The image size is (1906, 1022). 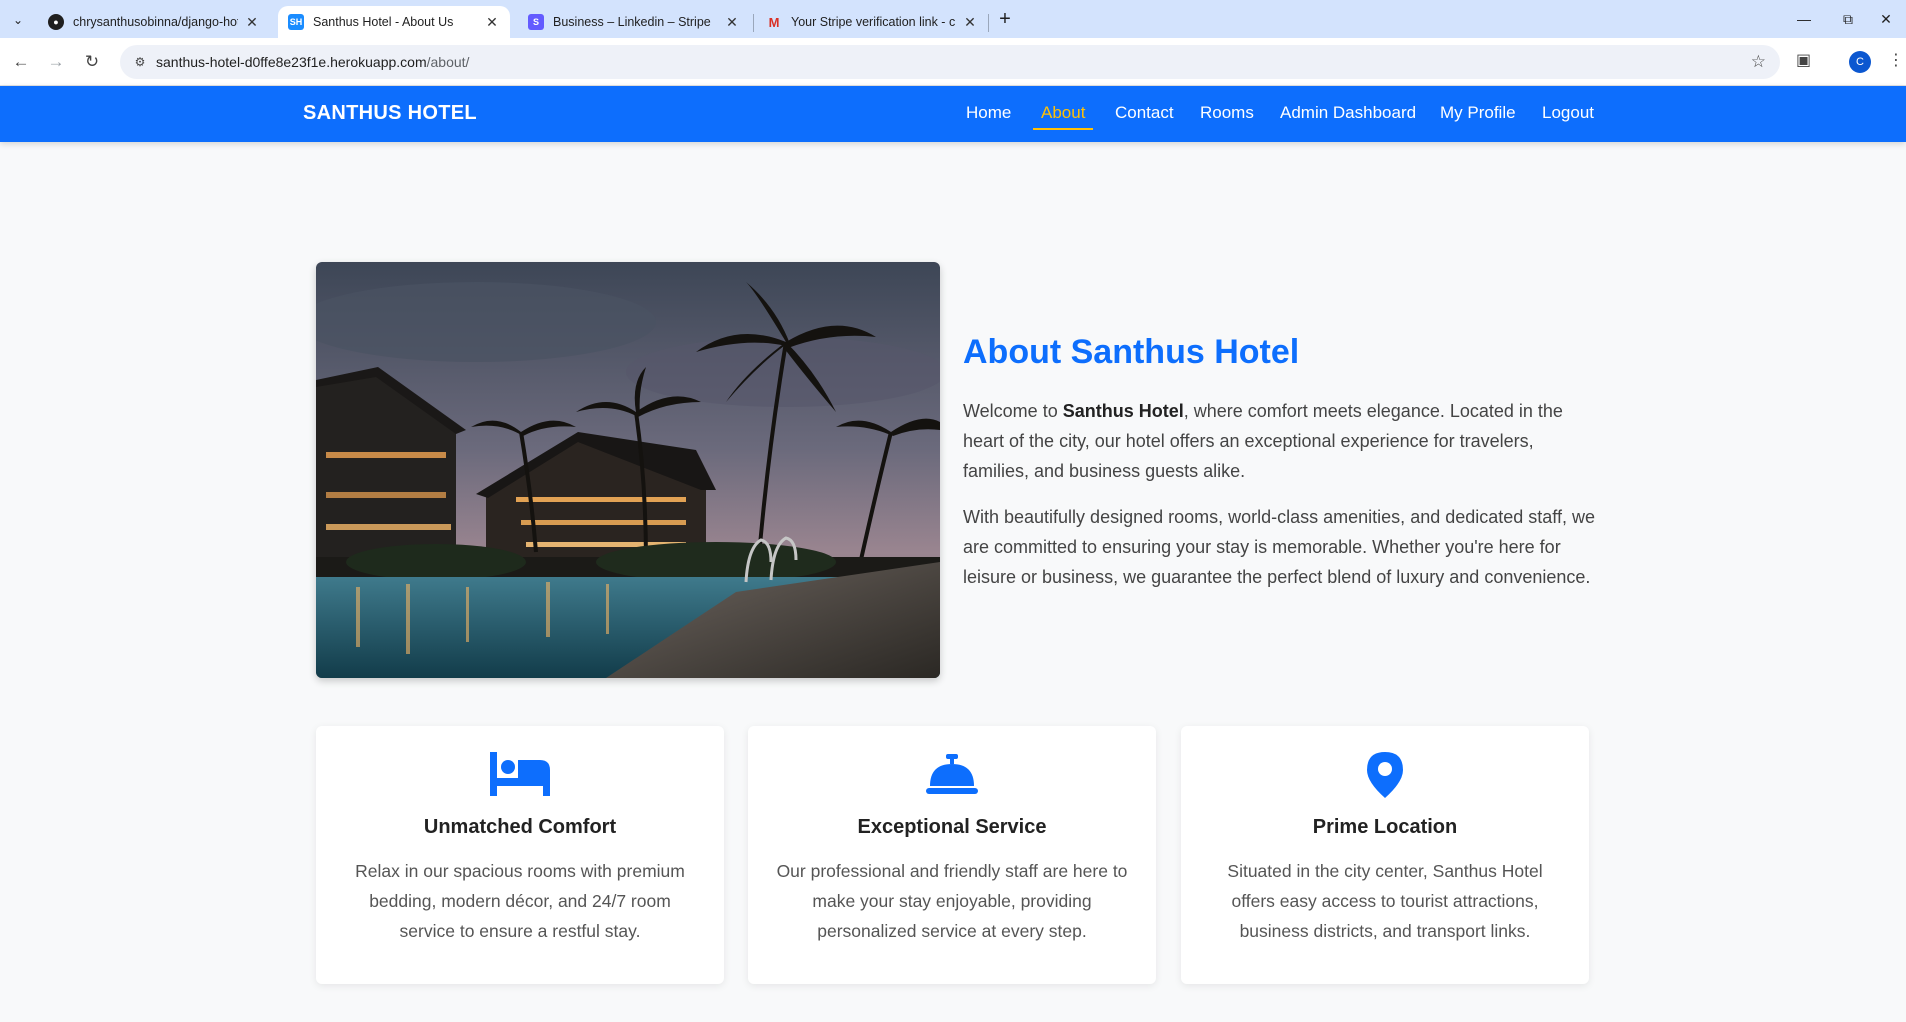 What do you see at coordinates (1568, 115) in the screenshot?
I see `nav-link-logout: Logout` at bounding box center [1568, 115].